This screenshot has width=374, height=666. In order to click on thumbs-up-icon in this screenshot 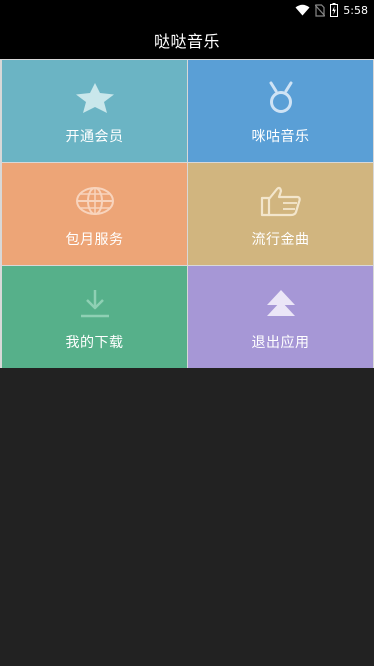, I will do `click(281, 201)`.